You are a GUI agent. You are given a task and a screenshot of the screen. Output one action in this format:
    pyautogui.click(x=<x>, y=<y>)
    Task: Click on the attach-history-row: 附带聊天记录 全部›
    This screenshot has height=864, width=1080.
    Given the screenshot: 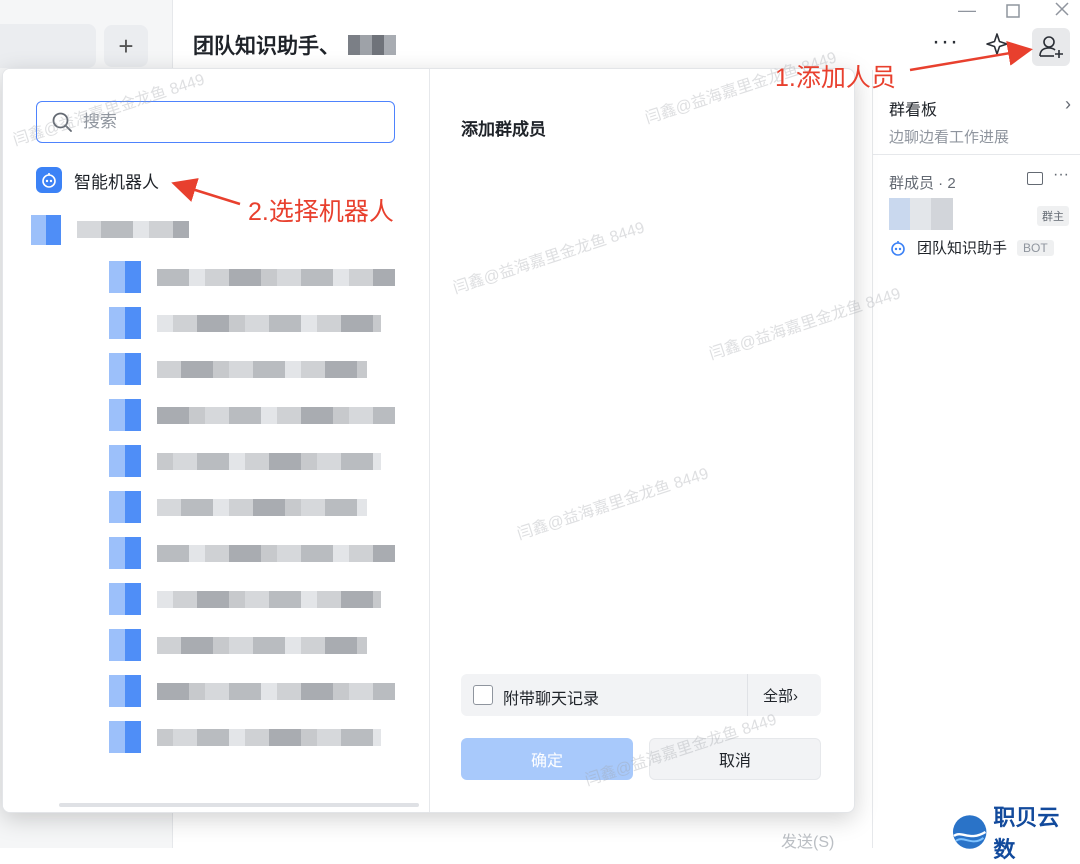 What is the action you would take?
    pyautogui.click(x=641, y=695)
    